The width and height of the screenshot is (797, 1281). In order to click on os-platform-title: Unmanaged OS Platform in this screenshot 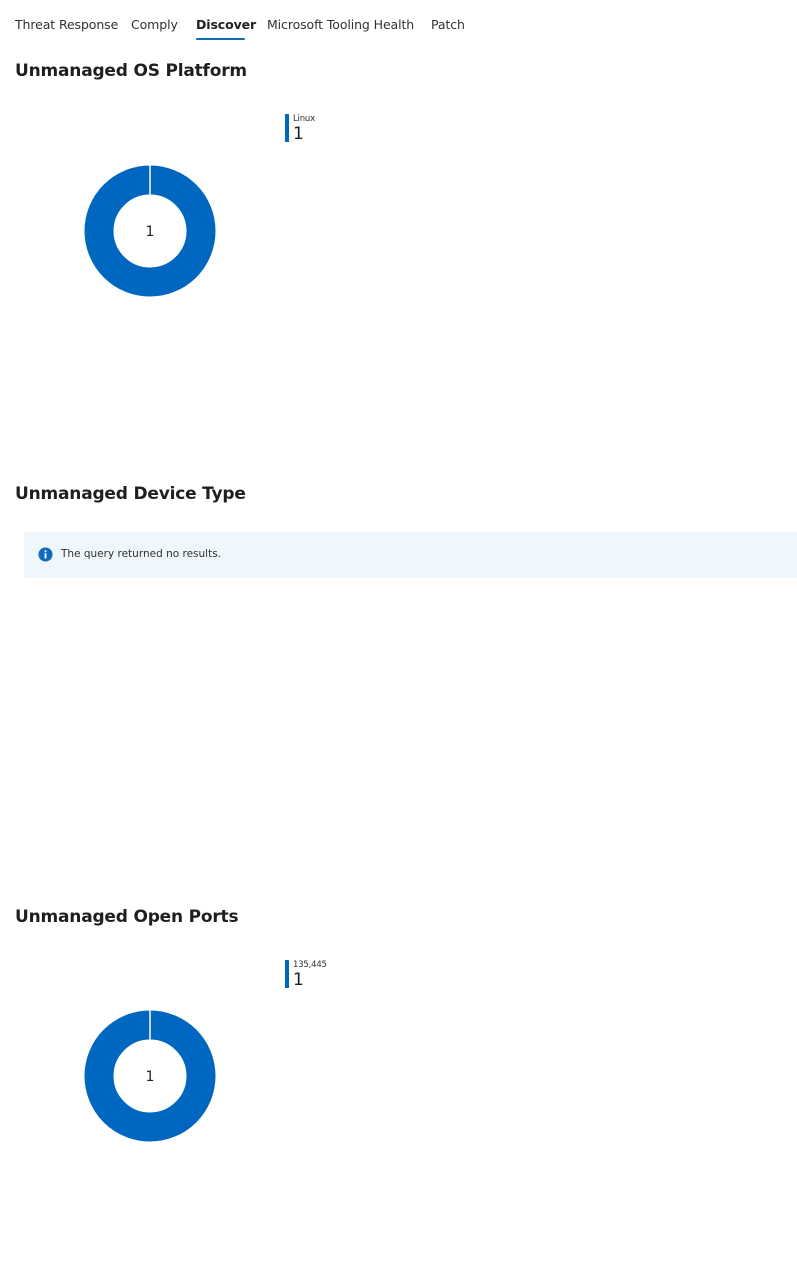, I will do `click(131, 71)`.